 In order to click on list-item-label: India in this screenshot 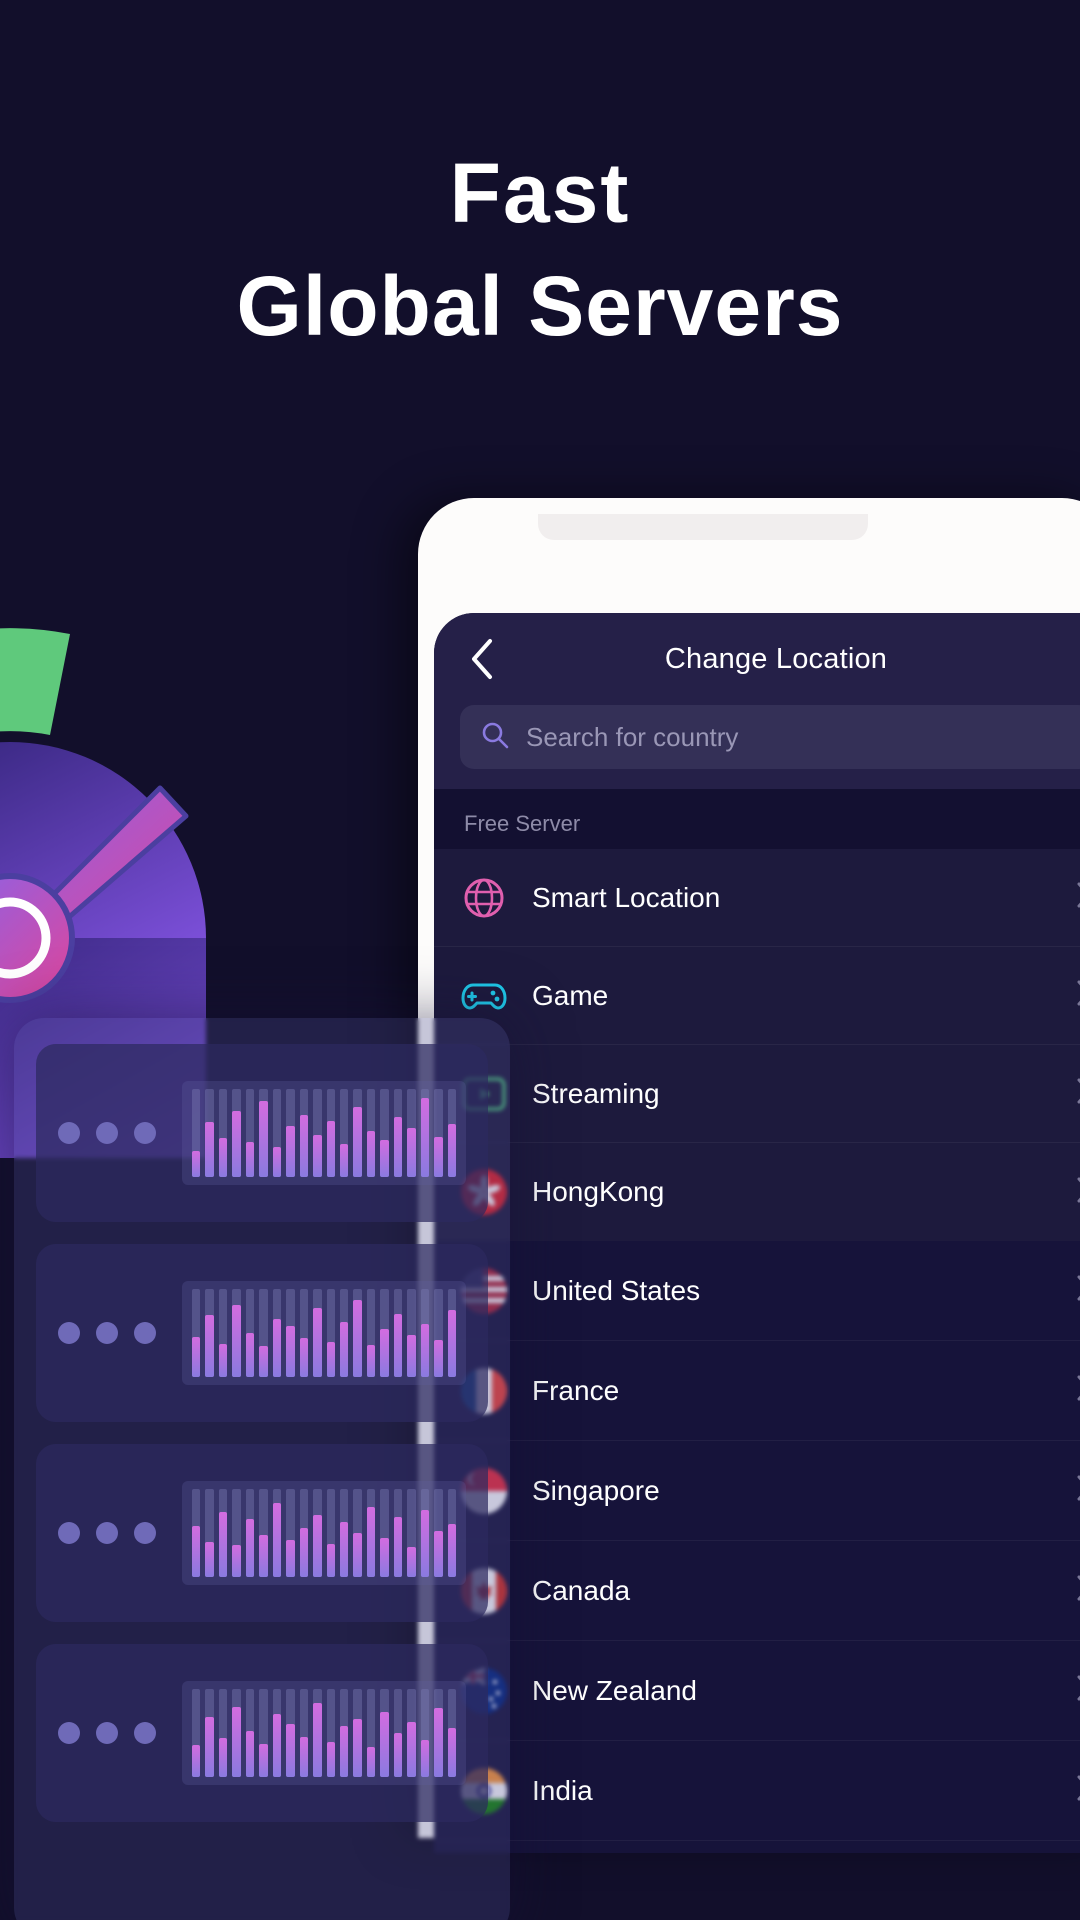, I will do `click(562, 1790)`.